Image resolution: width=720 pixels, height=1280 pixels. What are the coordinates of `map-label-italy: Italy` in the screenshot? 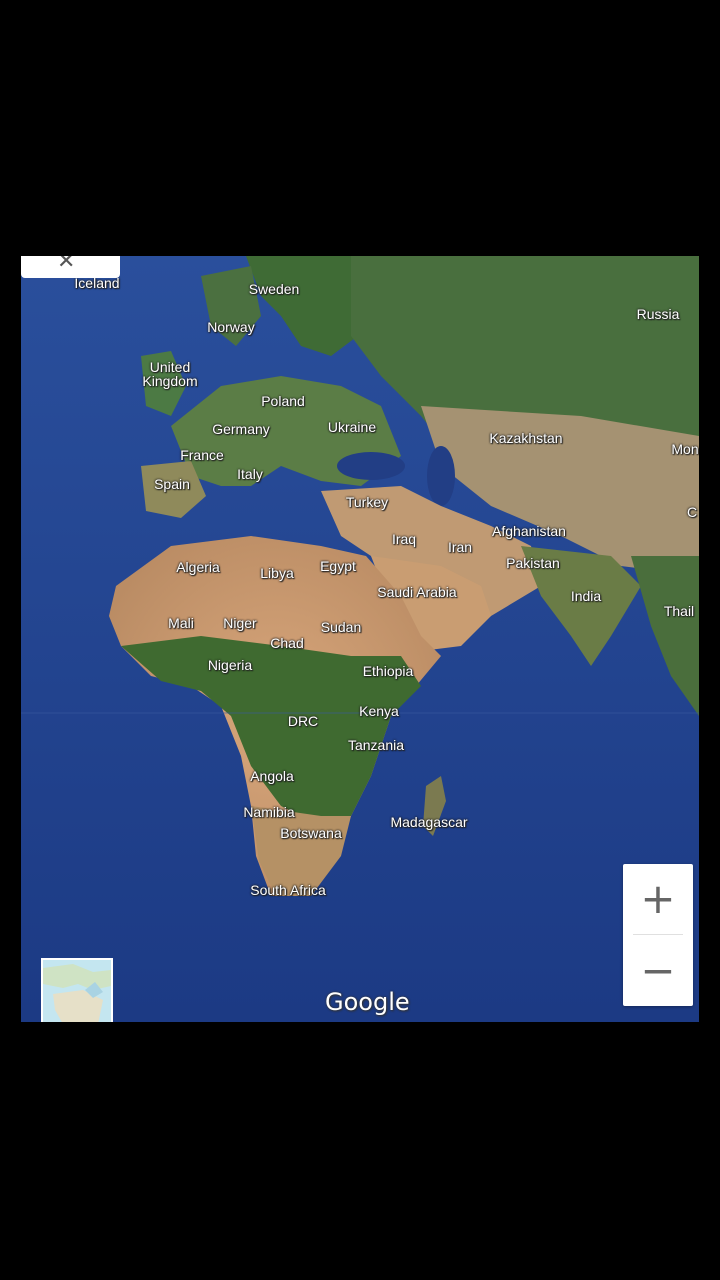 It's located at (250, 474).